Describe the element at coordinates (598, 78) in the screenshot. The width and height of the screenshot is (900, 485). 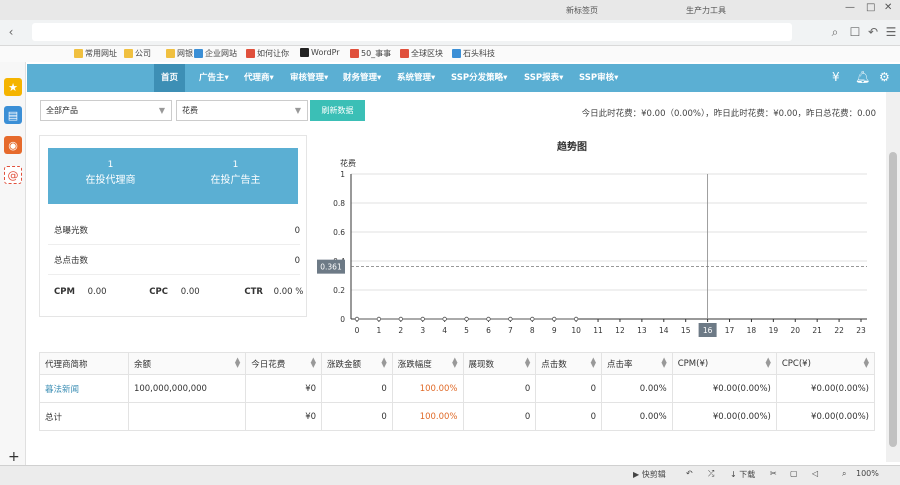
I see `nav-ssp-review: SSP审核▾` at that location.